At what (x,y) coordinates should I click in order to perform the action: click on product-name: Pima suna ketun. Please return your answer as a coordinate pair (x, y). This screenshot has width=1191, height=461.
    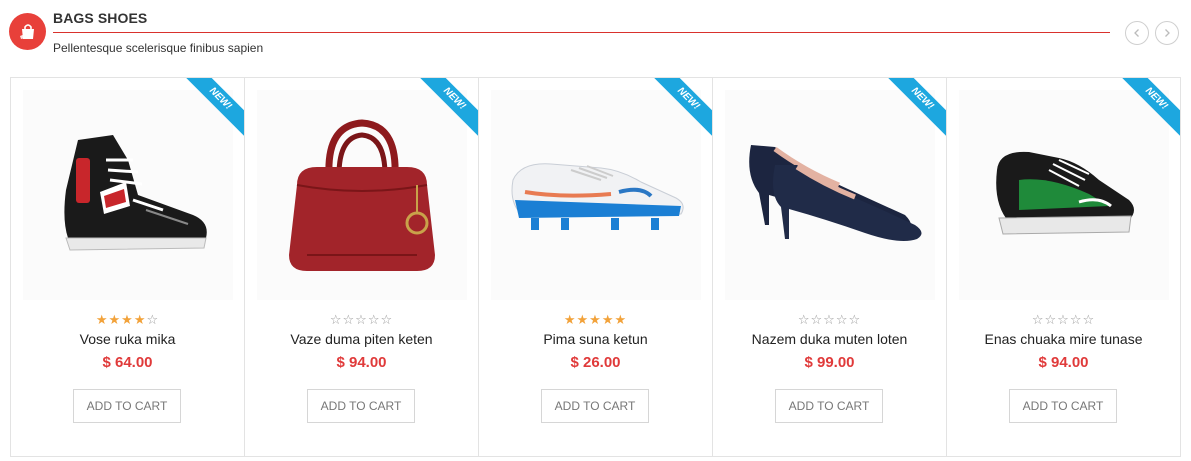
    Looking at the image, I should click on (595, 339).